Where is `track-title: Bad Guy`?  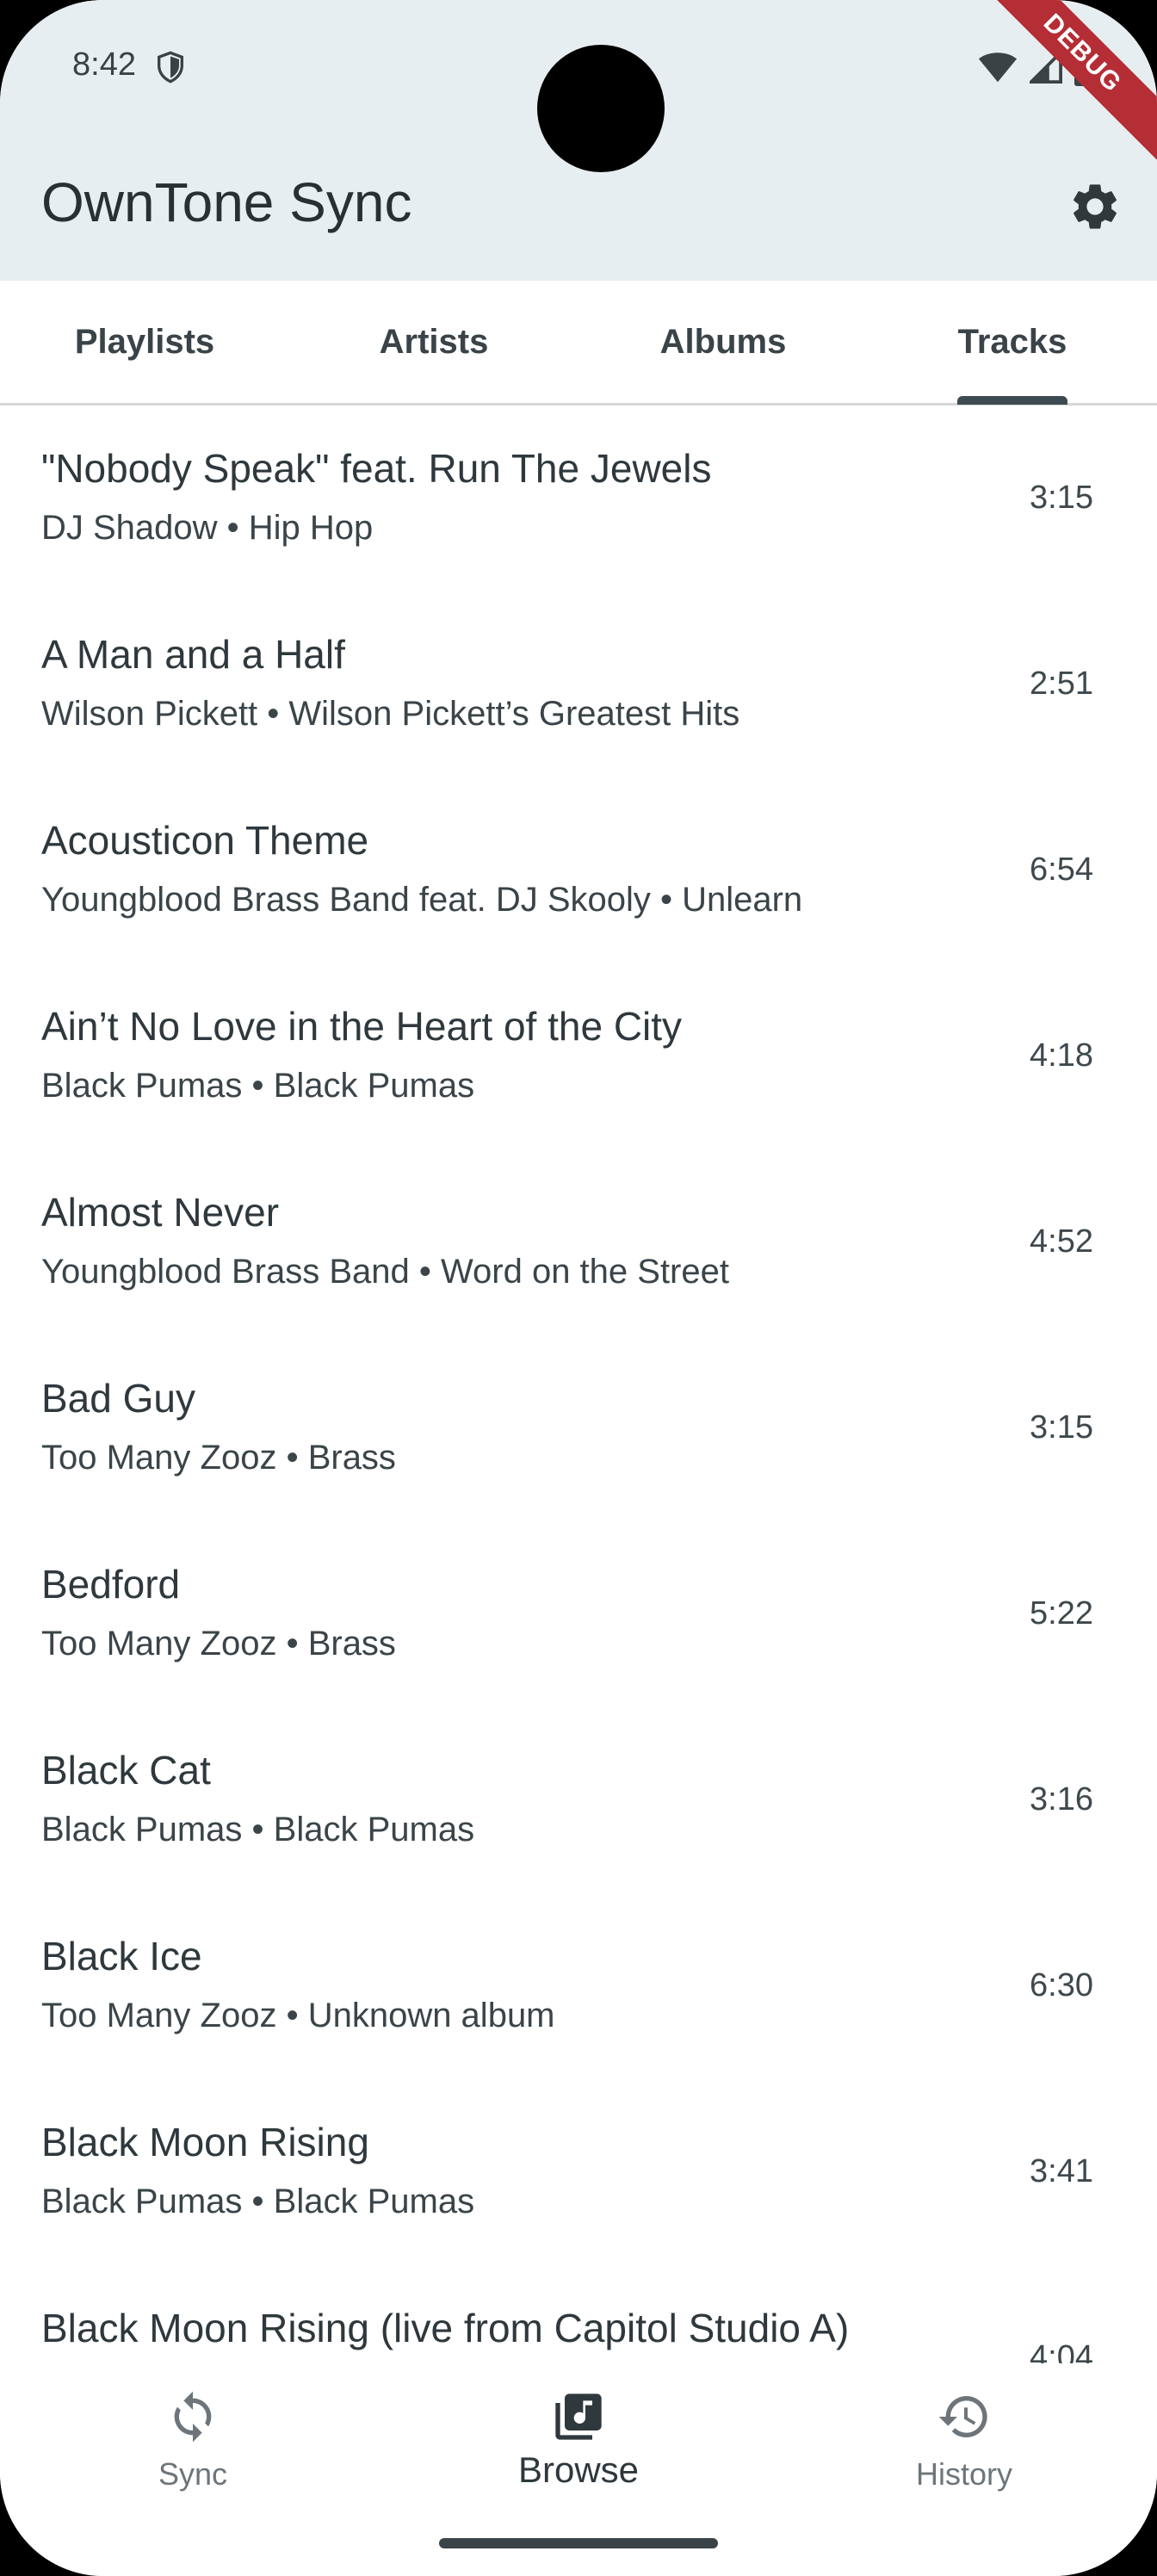
track-title: Bad Guy is located at coordinates (118, 1398).